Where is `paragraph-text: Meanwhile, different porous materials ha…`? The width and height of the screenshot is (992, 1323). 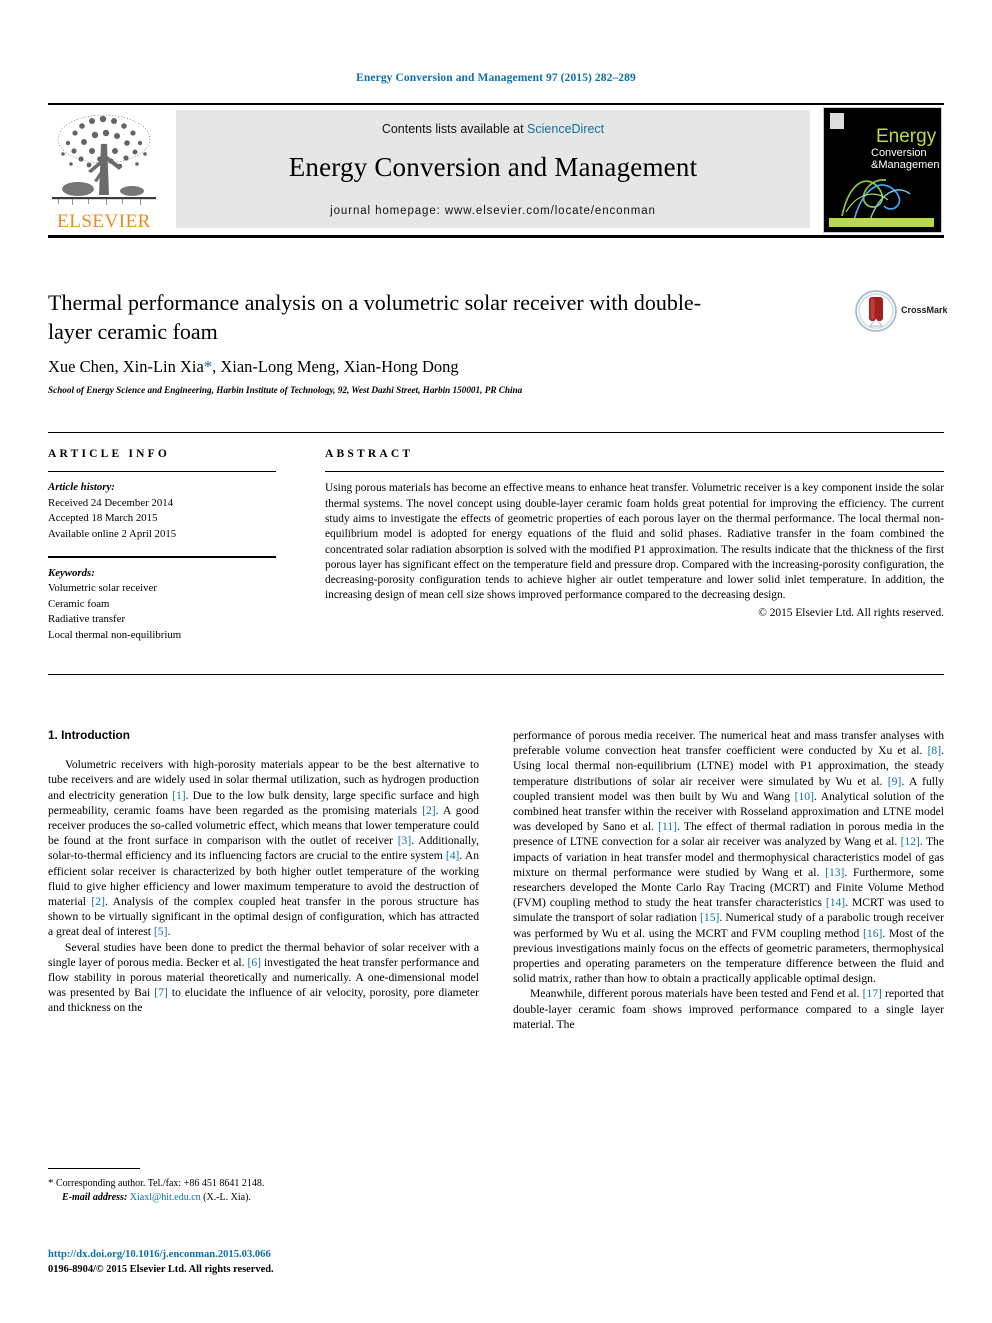 paragraph-text: Meanwhile, different porous materials ha… is located at coordinates (729, 1009).